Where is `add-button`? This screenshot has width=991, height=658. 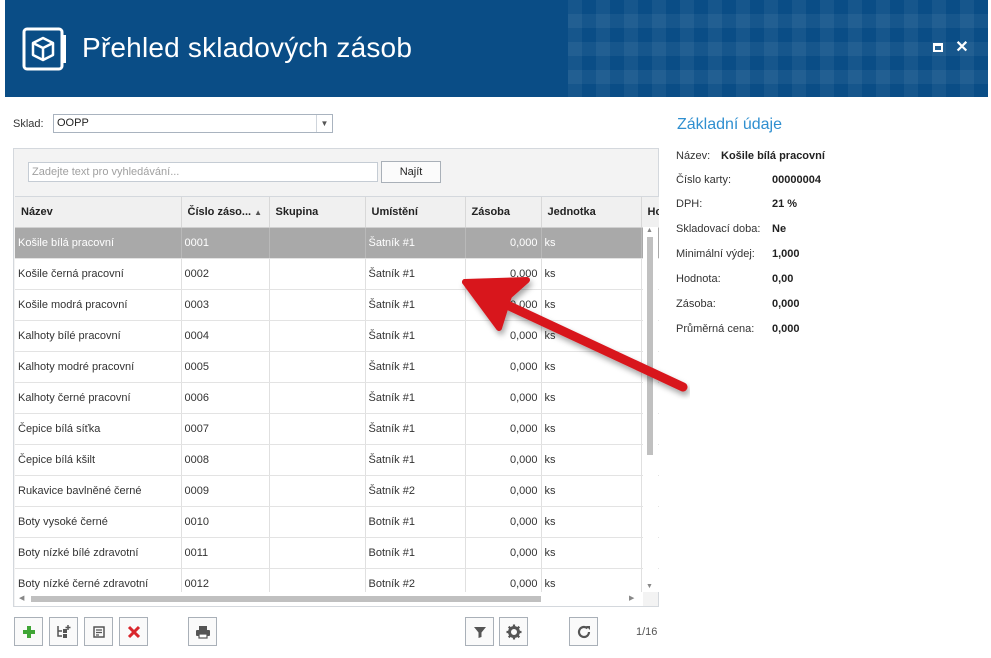
add-button is located at coordinates (28, 631).